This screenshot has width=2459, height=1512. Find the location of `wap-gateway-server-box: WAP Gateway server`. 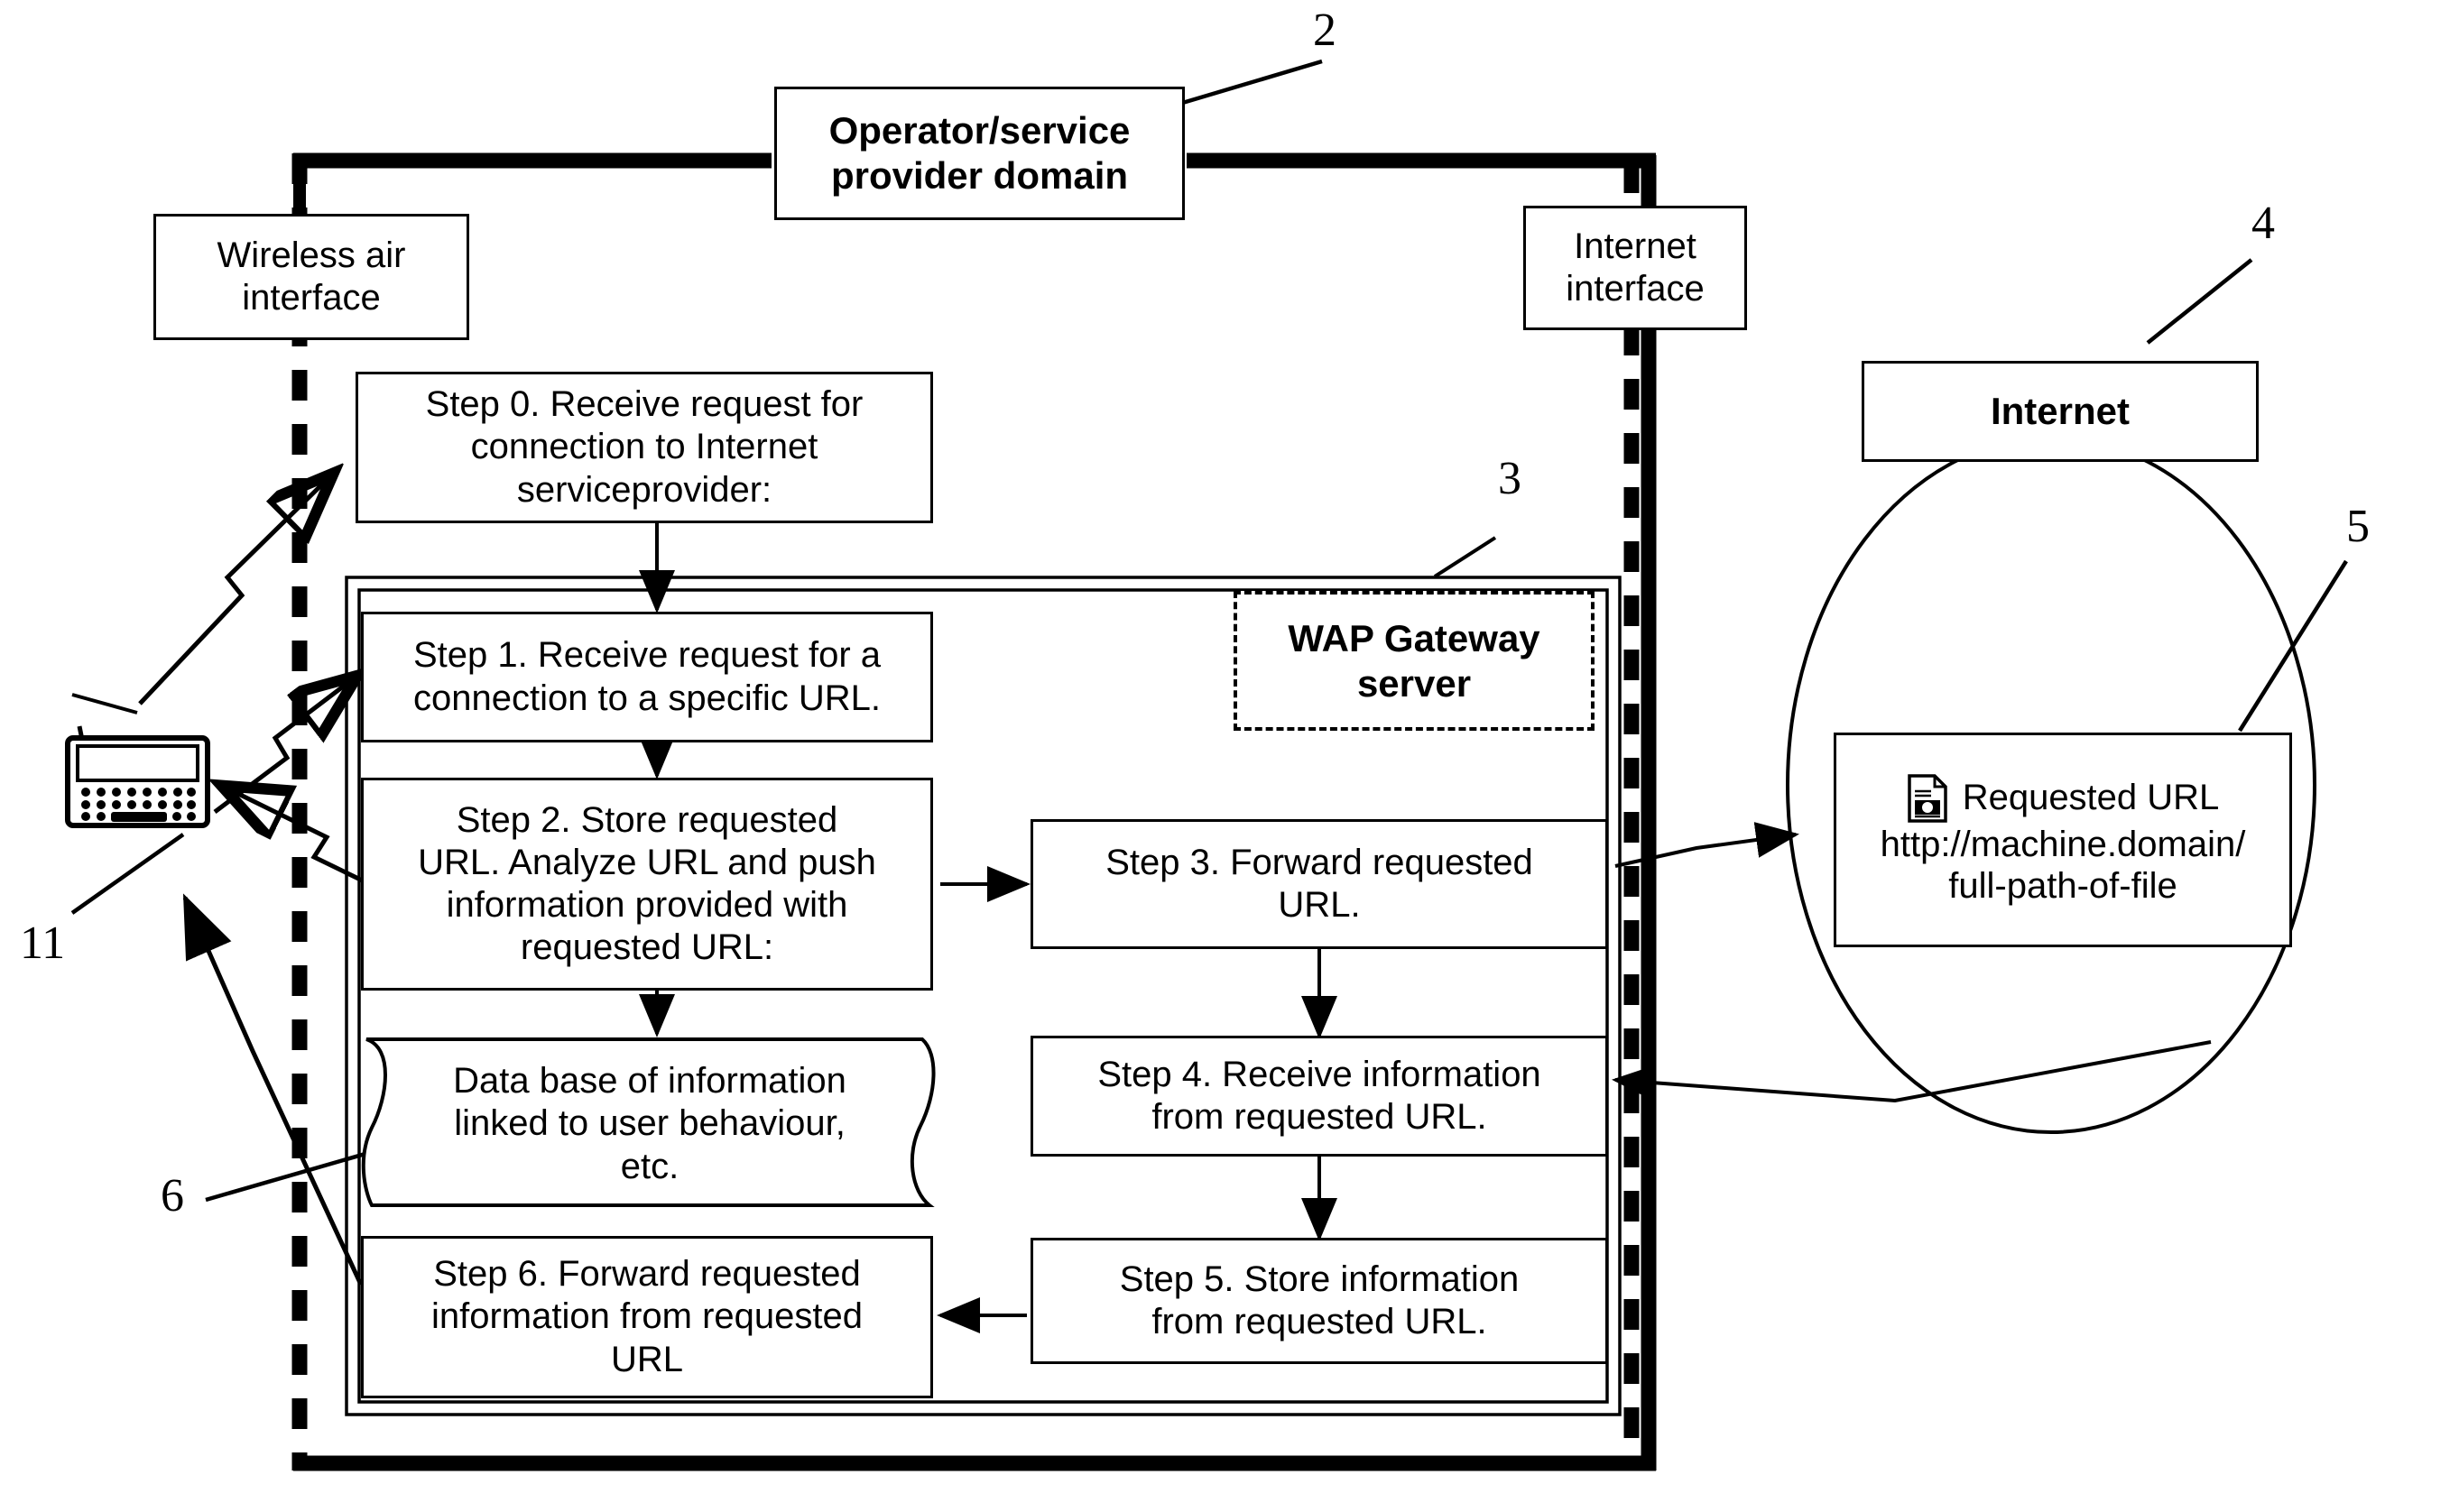

wap-gateway-server-box: WAP Gateway server is located at coordinates (1414, 661).